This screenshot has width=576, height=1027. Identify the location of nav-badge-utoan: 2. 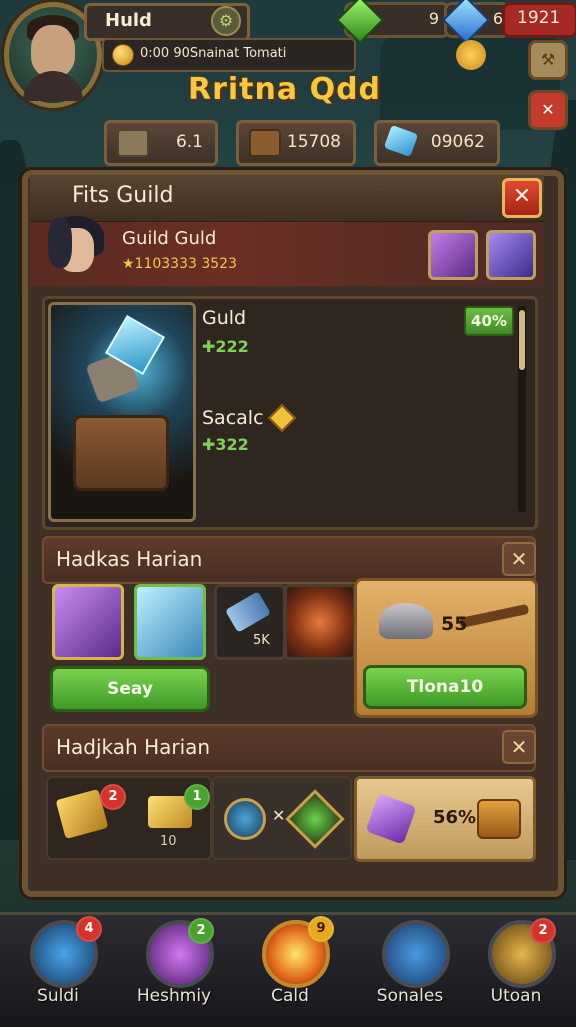
(543, 931).